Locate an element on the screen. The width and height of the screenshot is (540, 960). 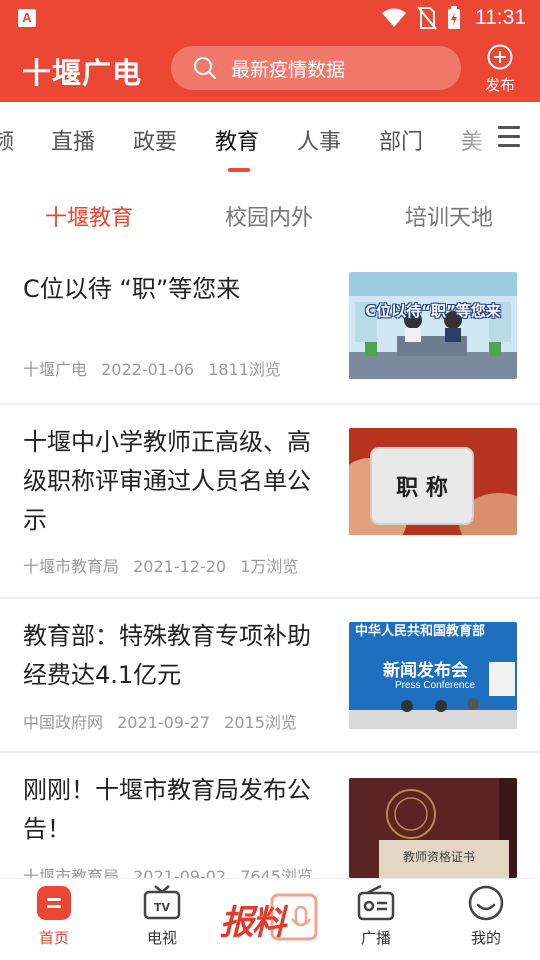
thumbnail-subcaption: Press Conference is located at coordinates (435, 685).